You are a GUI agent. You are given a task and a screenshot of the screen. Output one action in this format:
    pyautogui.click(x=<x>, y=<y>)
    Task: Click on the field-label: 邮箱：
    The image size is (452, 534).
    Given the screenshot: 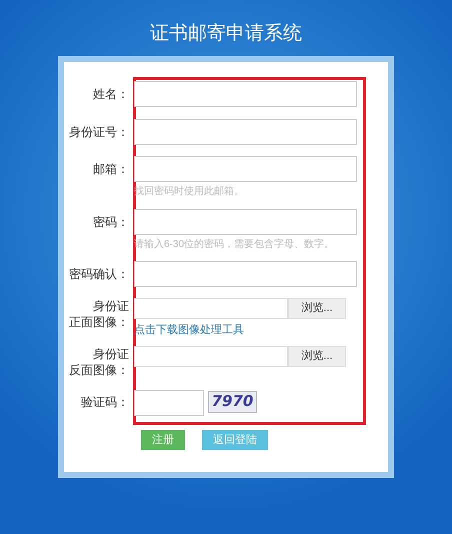 What is the action you would take?
    pyautogui.click(x=111, y=169)
    